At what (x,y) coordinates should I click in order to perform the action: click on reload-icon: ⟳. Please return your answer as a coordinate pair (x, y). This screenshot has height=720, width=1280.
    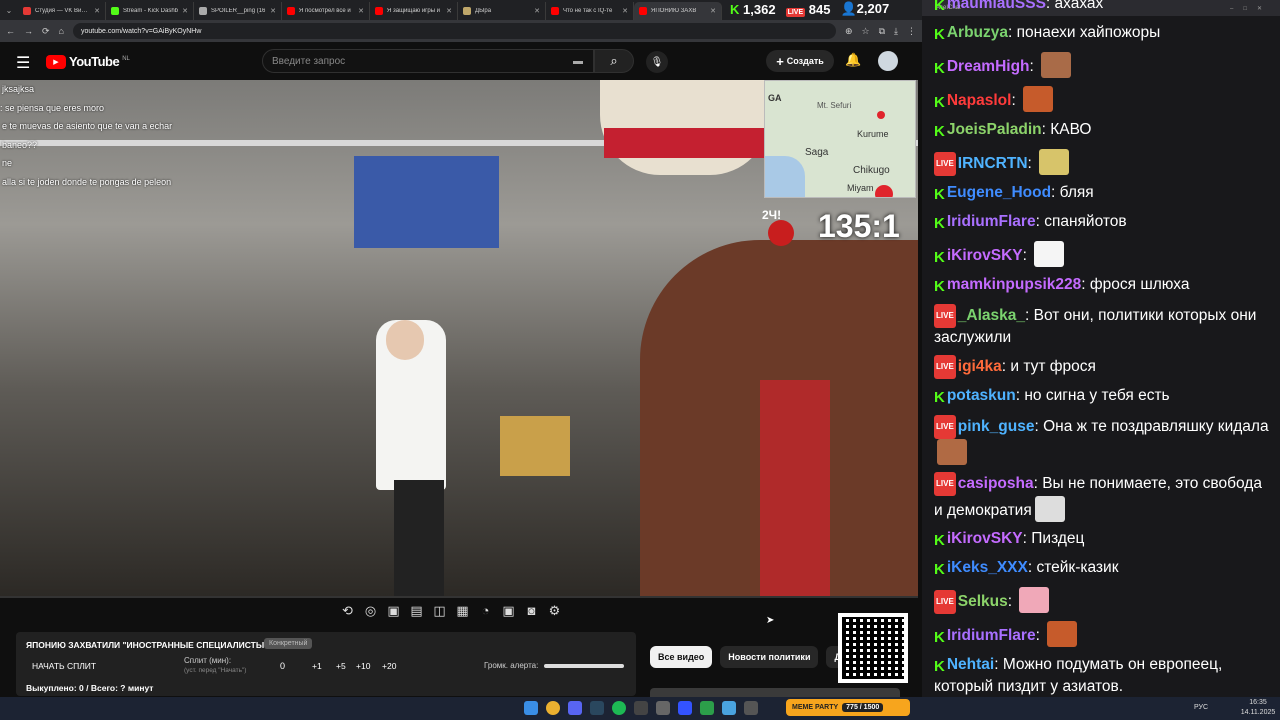
    Looking at the image, I should click on (46, 31).